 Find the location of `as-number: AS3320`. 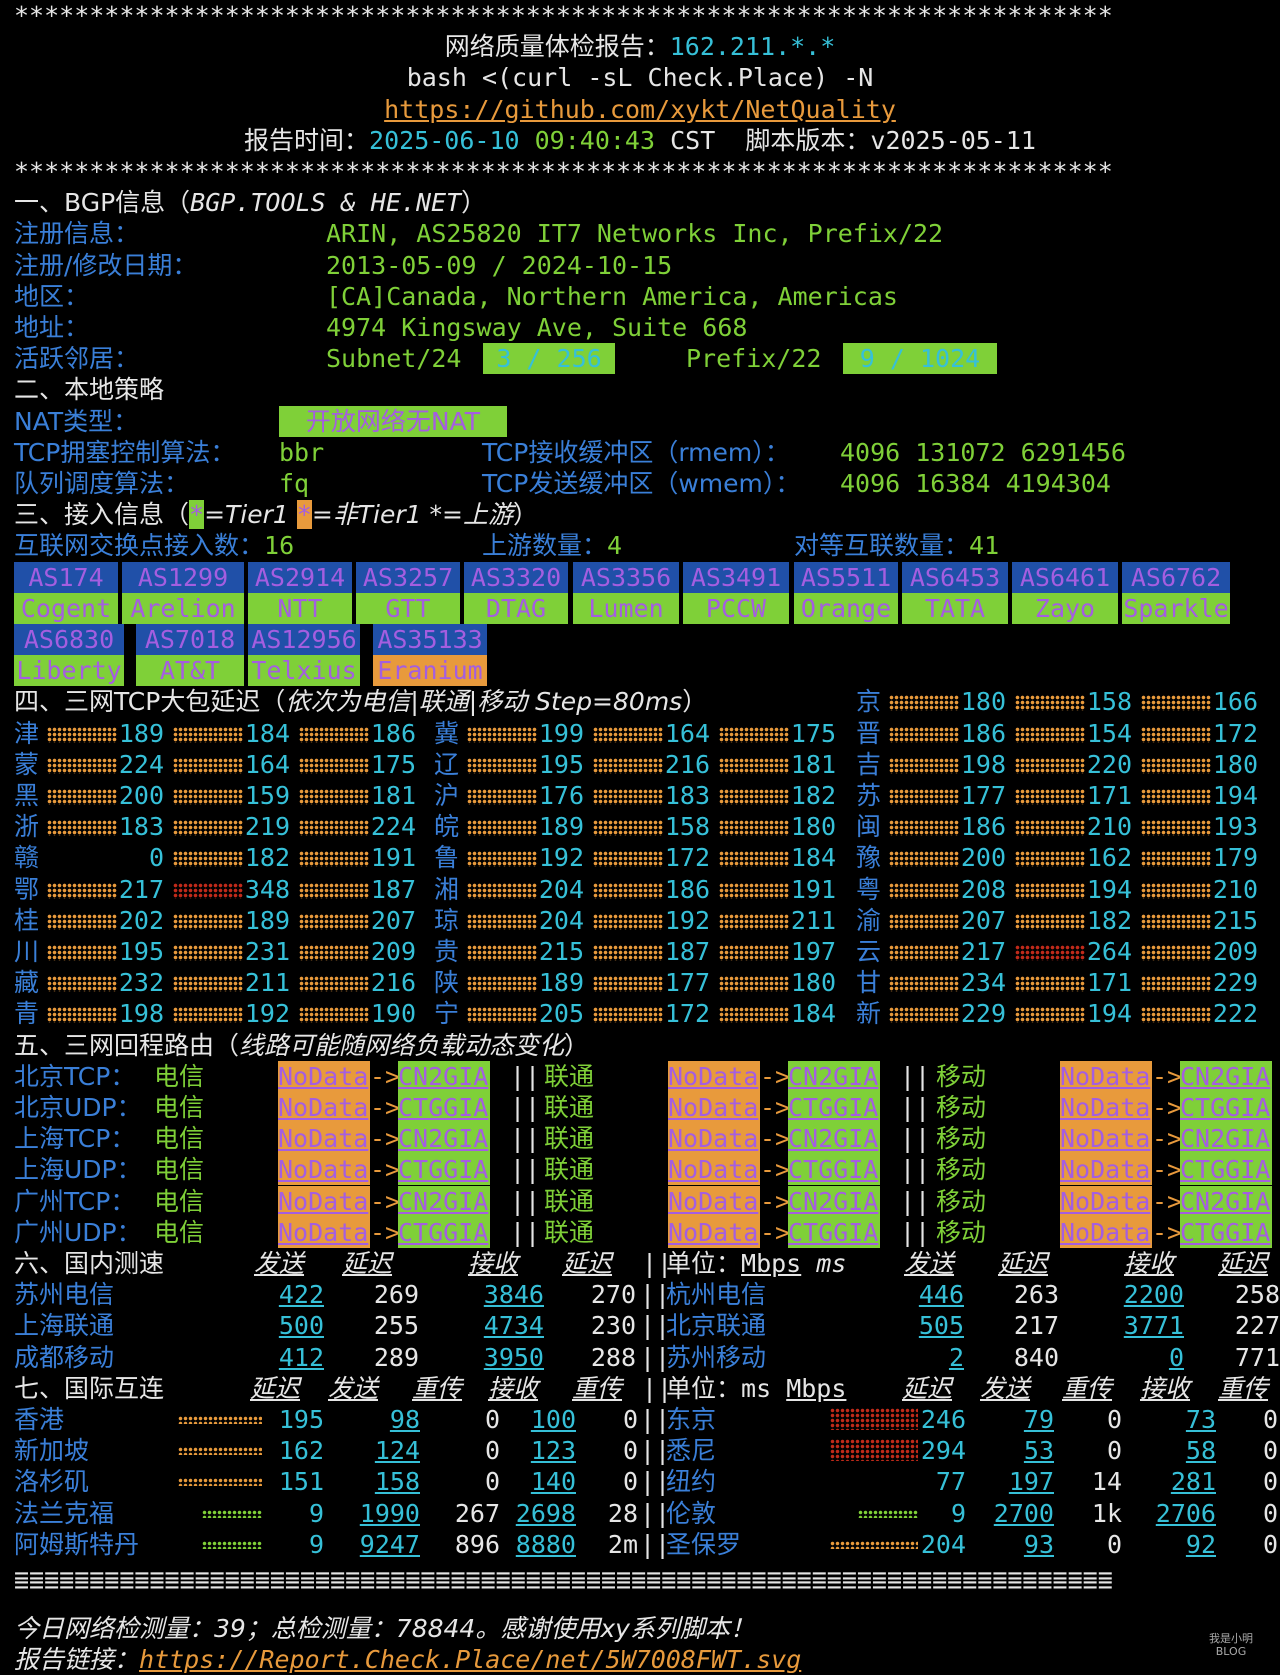

as-number: AS3320 is located at coordinates (516, 577).